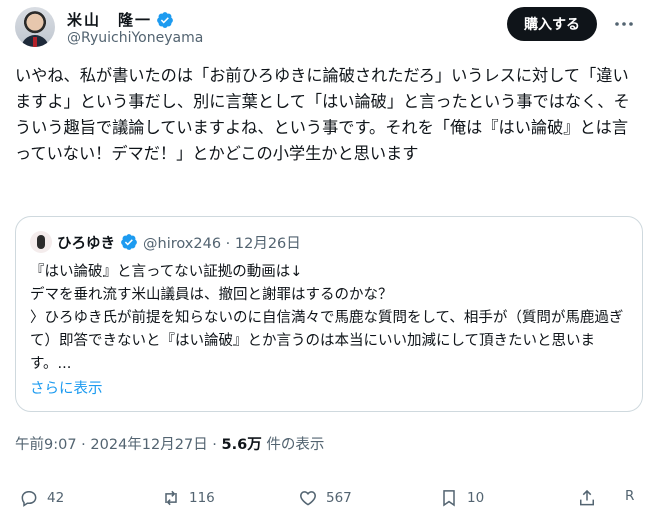  I want to click on author-name-row: 米山 隆一, so click(120, 19).